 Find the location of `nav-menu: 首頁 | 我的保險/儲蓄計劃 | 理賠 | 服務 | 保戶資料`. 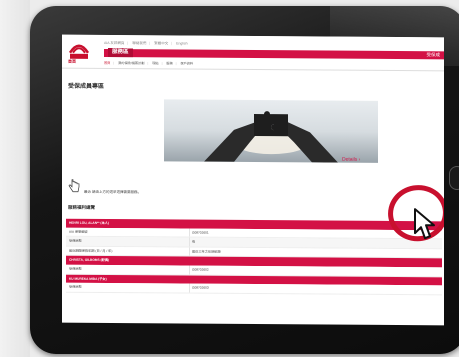

nav-menu: 首頁 | 我的保險/儲蓄計劃 | 理賠 | 服務 | 保戶資料 is located at coordinates (149, 63).